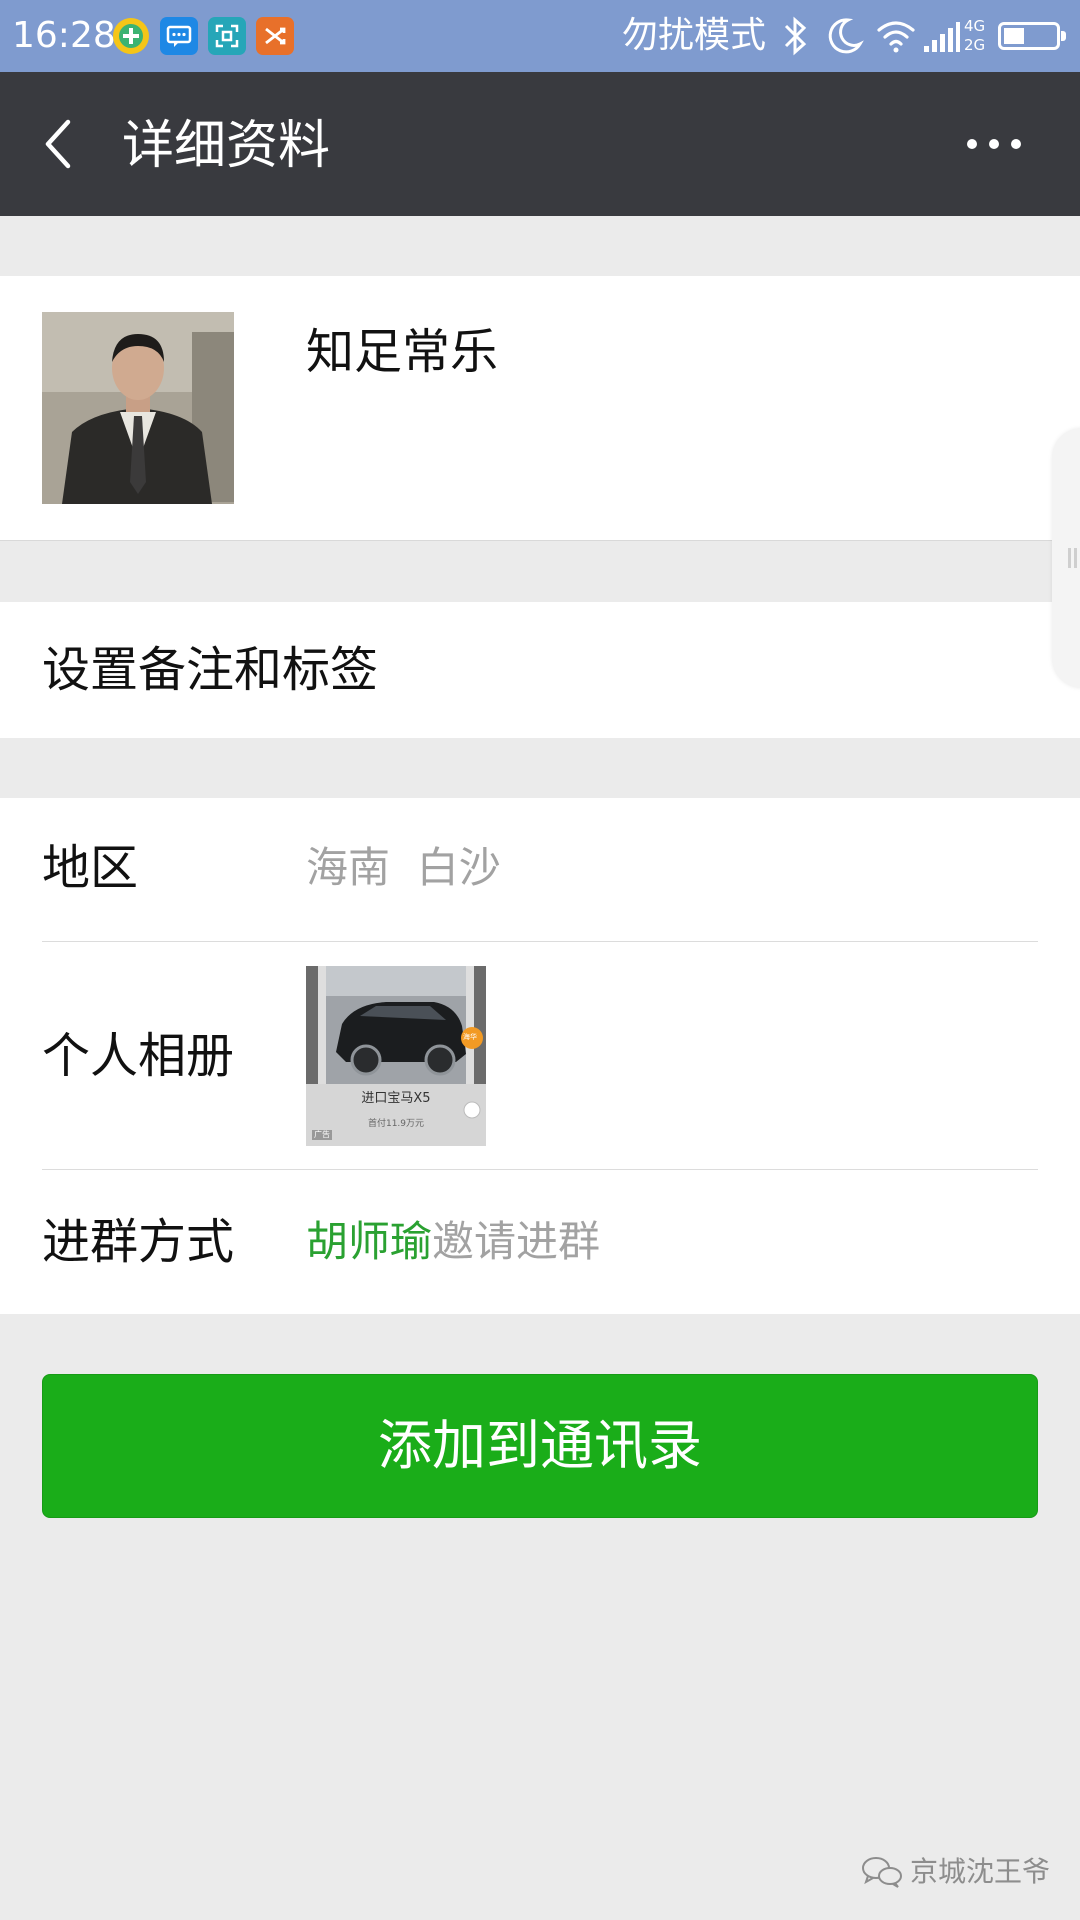 This screenshot has width=1080, height=1920. What do you see at coordinates (942, 38) in the screenshot?
I see `signal-icon` at bounding box center [942, 38].